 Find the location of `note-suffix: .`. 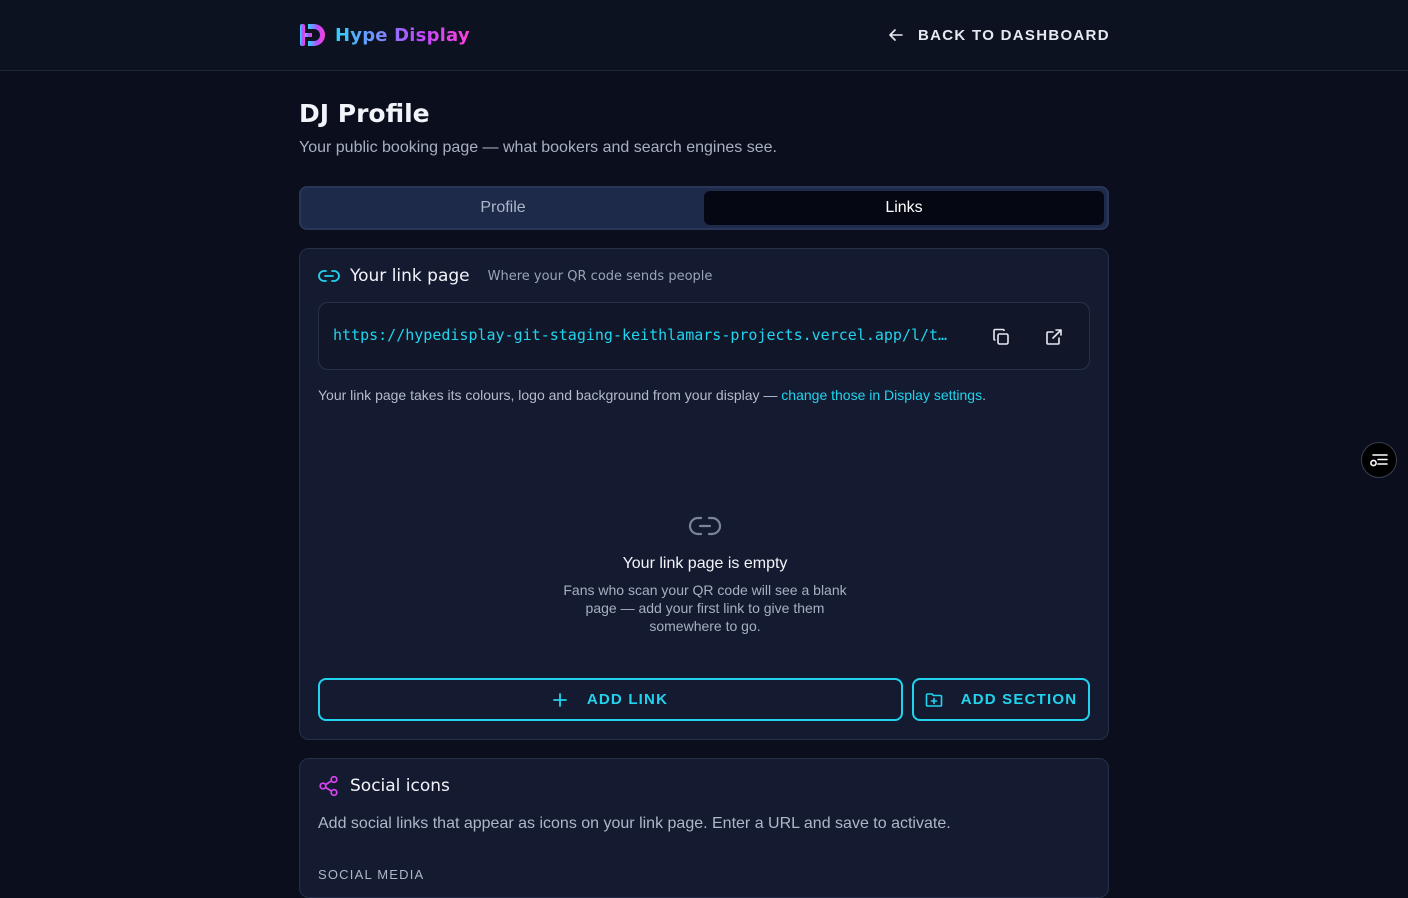

note-suffix: . is located at coordinates (984, 395).